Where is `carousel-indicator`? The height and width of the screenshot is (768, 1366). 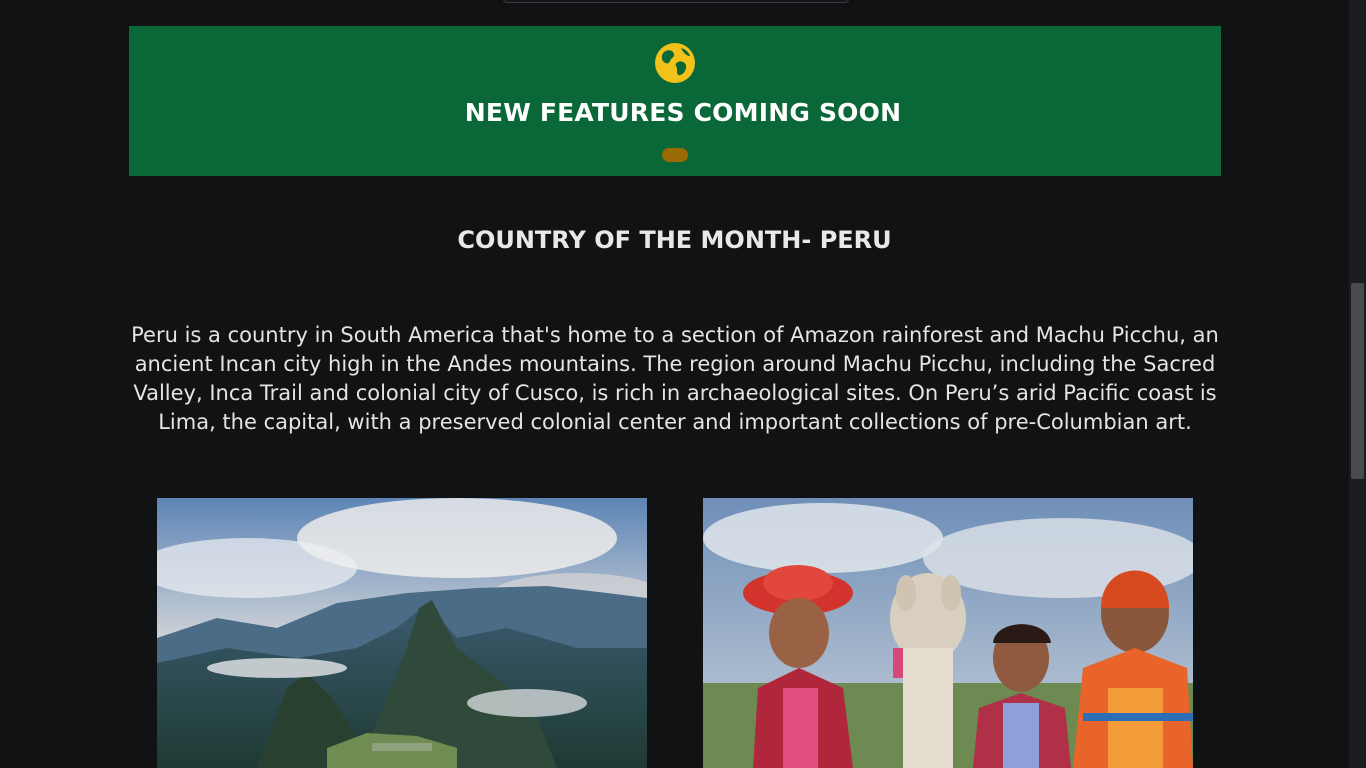
carousel-indicator is located at coordinates (675, 155).